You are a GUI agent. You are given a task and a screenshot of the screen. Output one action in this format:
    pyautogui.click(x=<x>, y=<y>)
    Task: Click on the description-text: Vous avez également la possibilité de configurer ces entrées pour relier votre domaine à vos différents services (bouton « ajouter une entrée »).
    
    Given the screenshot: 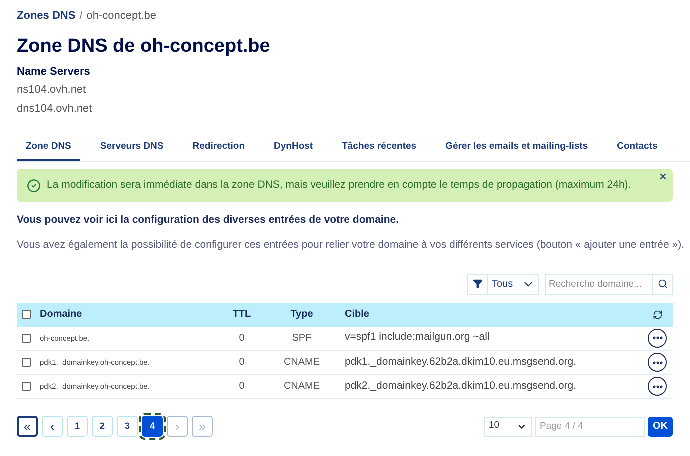 What is the action you would take?
    pyautogui.click(x=351, y=245)
    